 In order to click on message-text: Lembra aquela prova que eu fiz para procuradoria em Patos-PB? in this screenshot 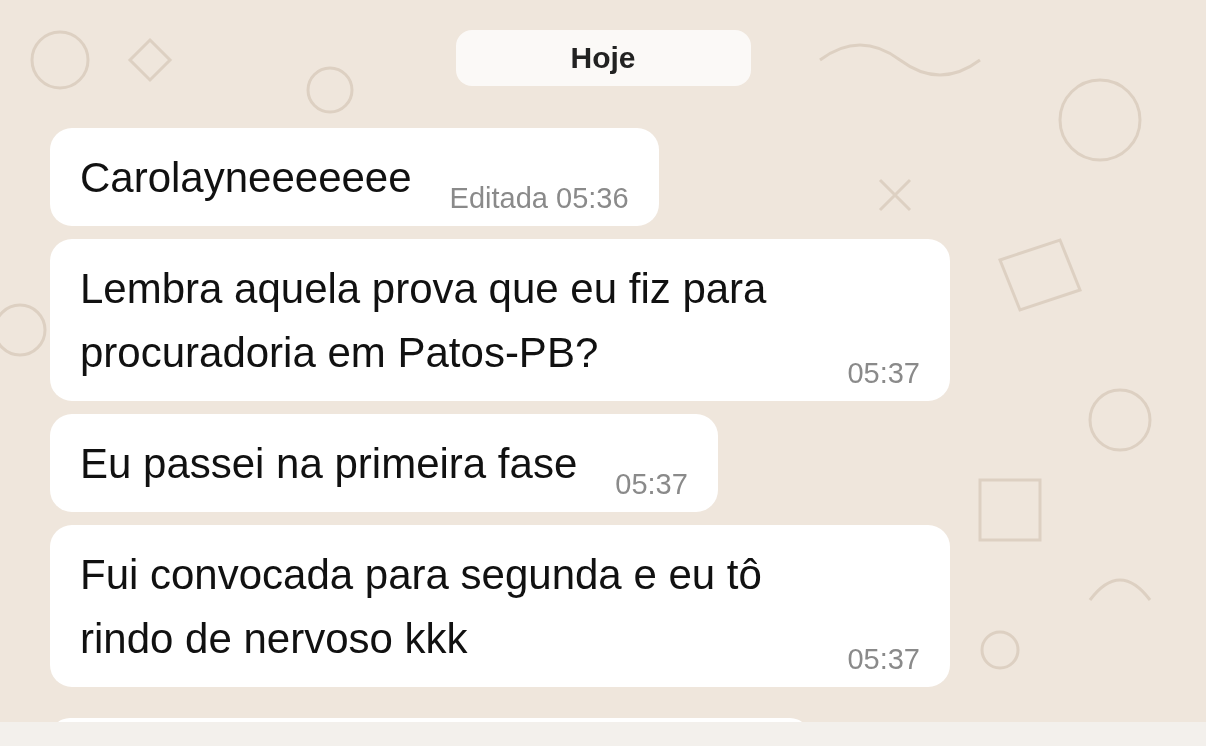, I will do `click(424, 321)`.